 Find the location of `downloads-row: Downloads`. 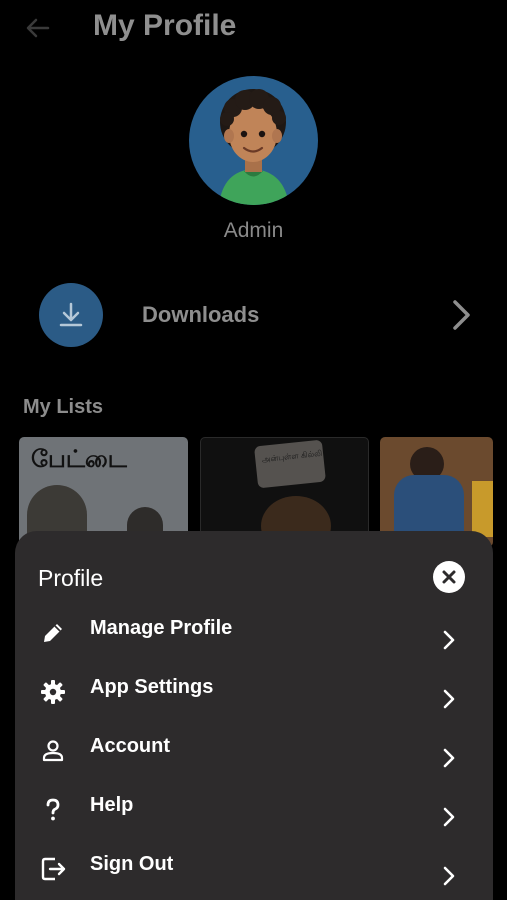

downloads-row: Downloads is located at coordinates (253, 315).